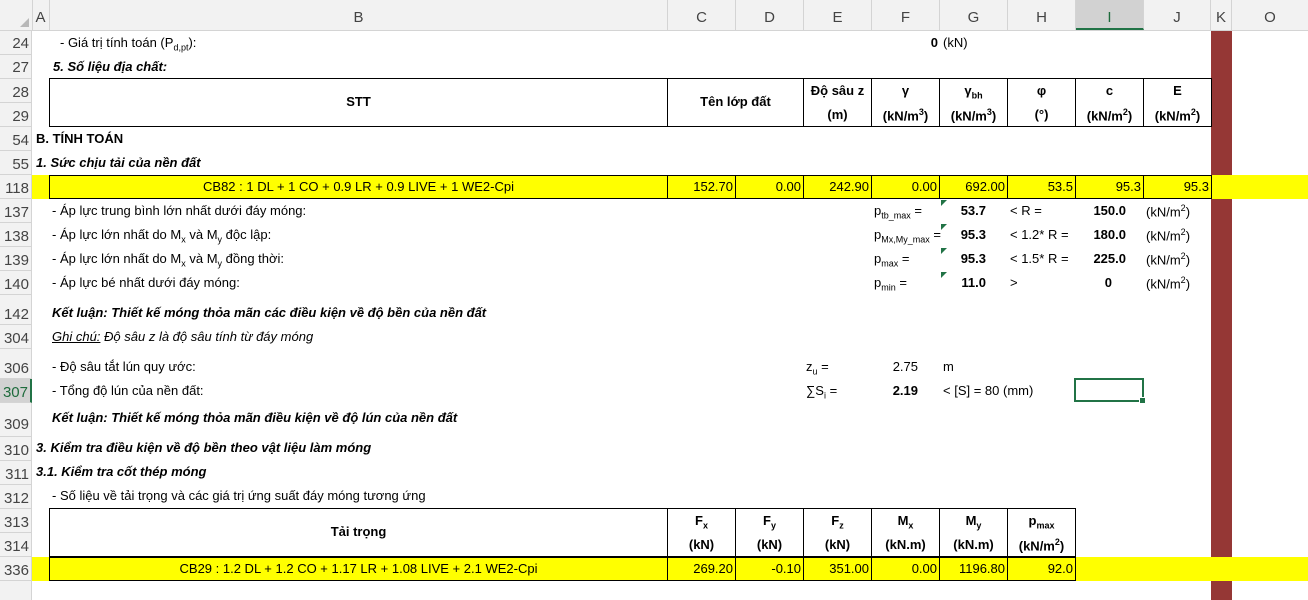 The height and width of the screenshot is (600, 1308). Describe the element at coordinates (973, 544) in the screenshot. I see `load-col-my-unit: (kN.m)` at that location.